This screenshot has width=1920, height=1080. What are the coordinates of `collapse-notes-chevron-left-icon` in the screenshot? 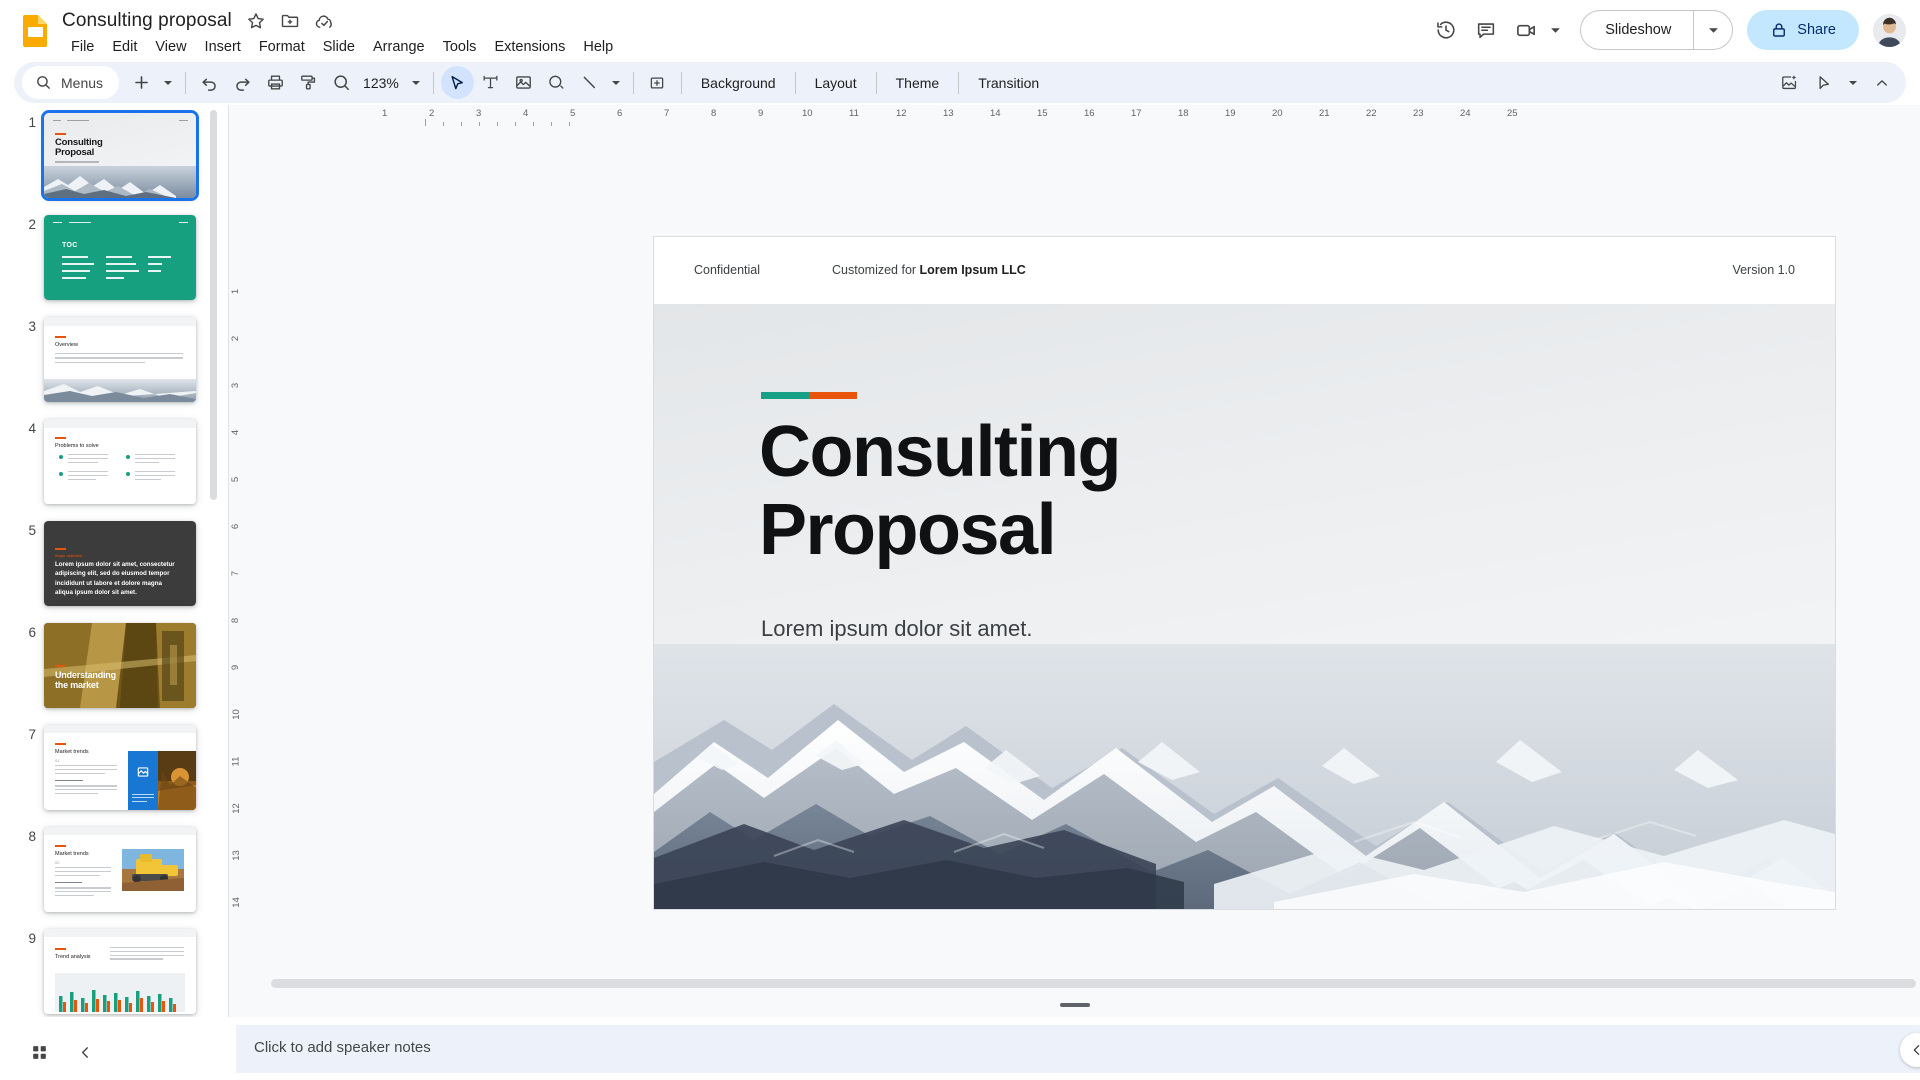 It's located at (1910, 1050).